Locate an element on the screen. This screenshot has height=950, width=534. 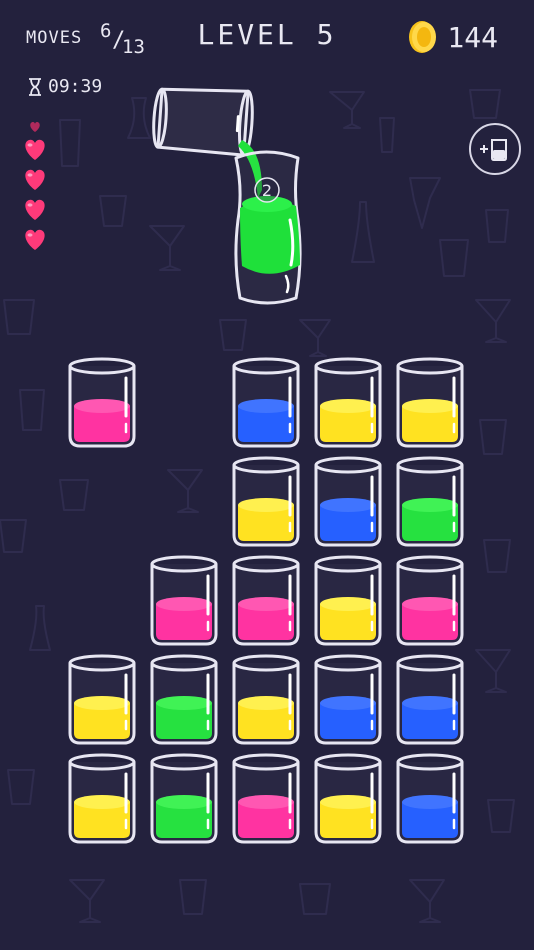
lives-indicator is located at coordinates (35, 187).